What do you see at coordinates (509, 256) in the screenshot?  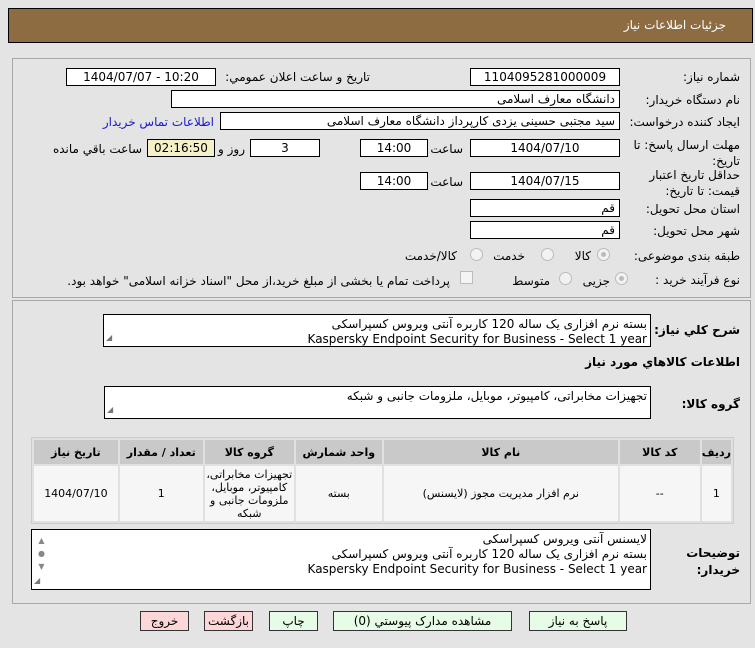 I see `category-service-label: خدمت` at bounding box center [509, 256].